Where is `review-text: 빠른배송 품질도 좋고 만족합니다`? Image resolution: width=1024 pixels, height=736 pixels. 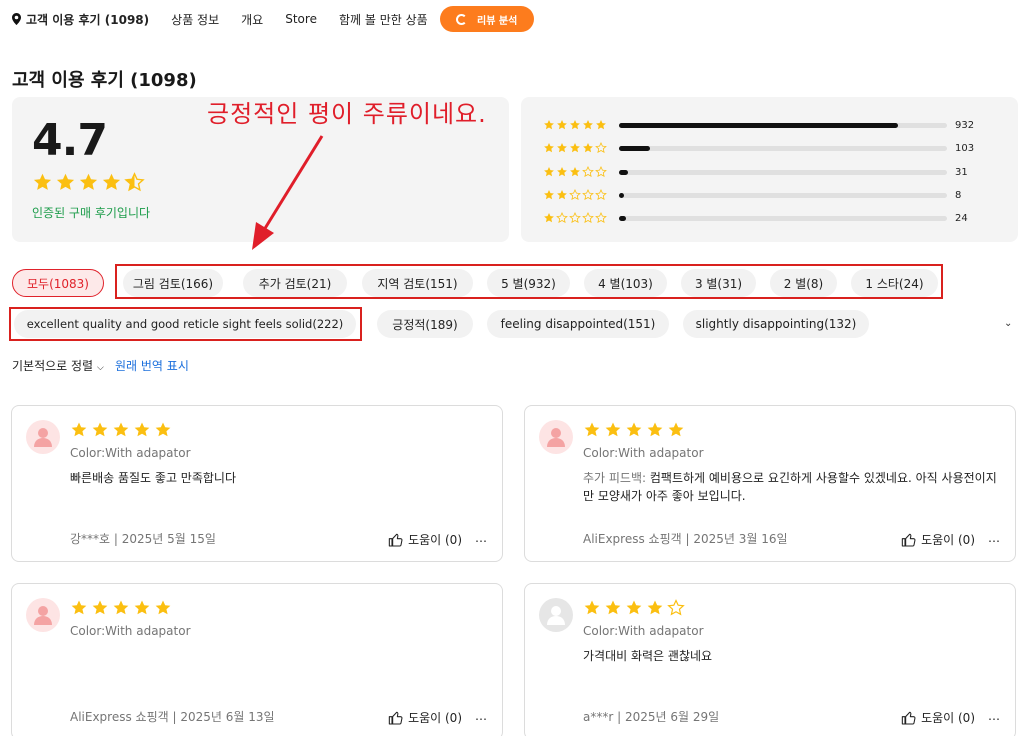
review-text: 빠른배송 품질도 좋고 만족합니다 is located at coordinates (280, 478).